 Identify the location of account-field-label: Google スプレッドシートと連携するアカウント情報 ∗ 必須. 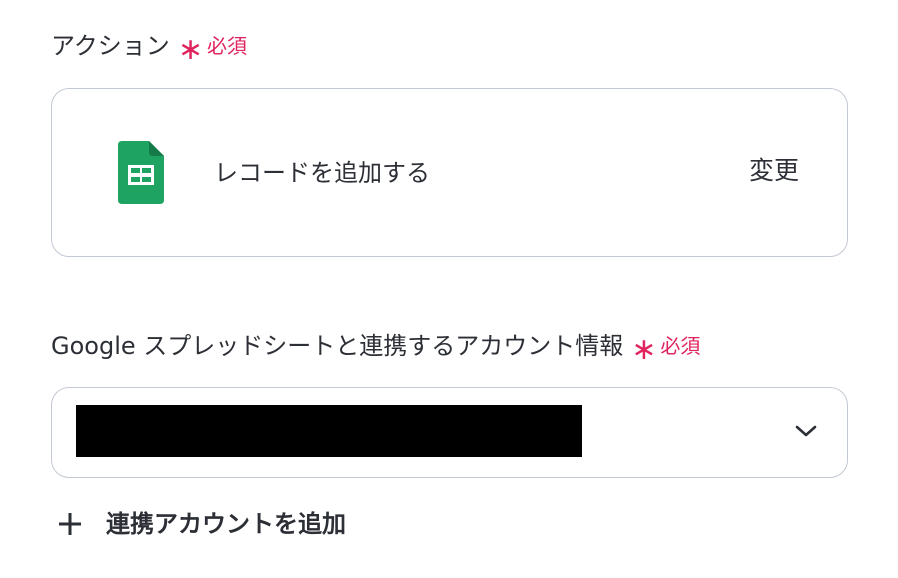
(376, 348).